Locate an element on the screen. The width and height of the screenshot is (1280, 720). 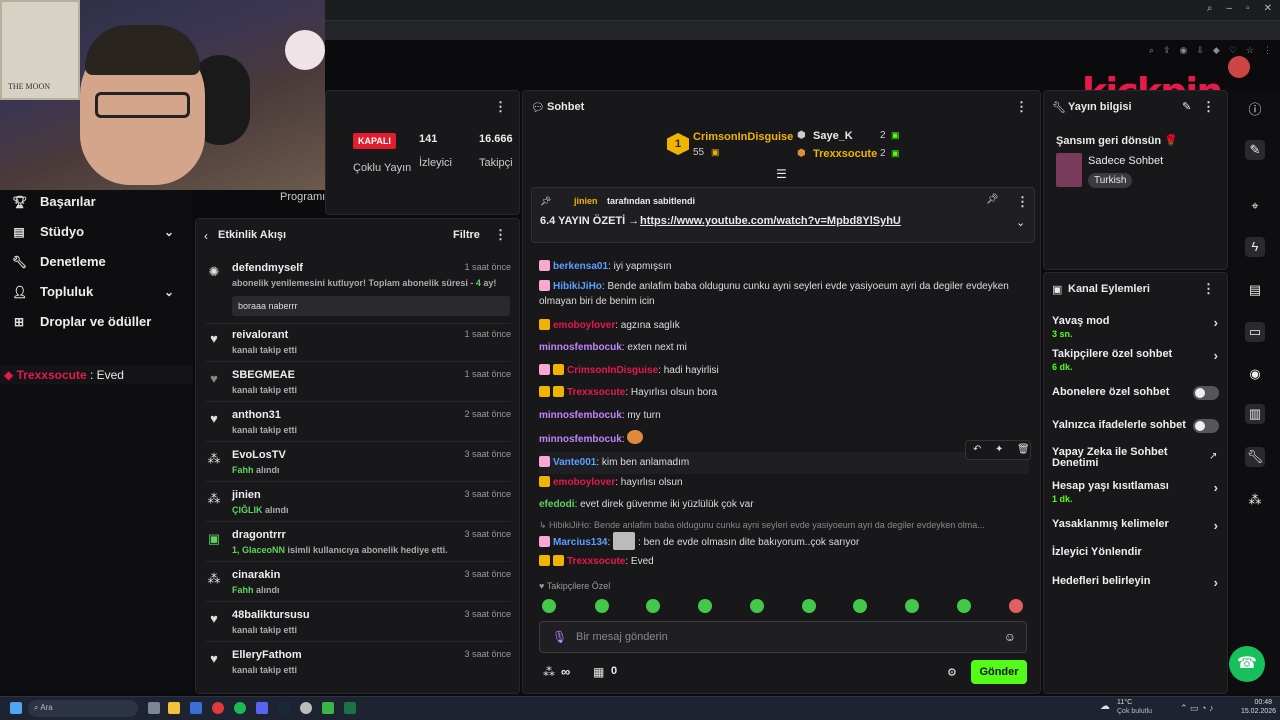
reply-icon: ↶ is located at coordinates (977, 449).